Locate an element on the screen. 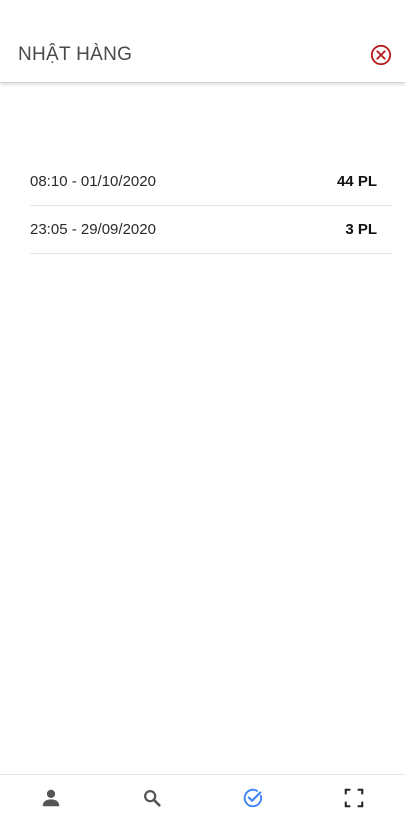  nav-check-button is located at coordinates (253, 797).